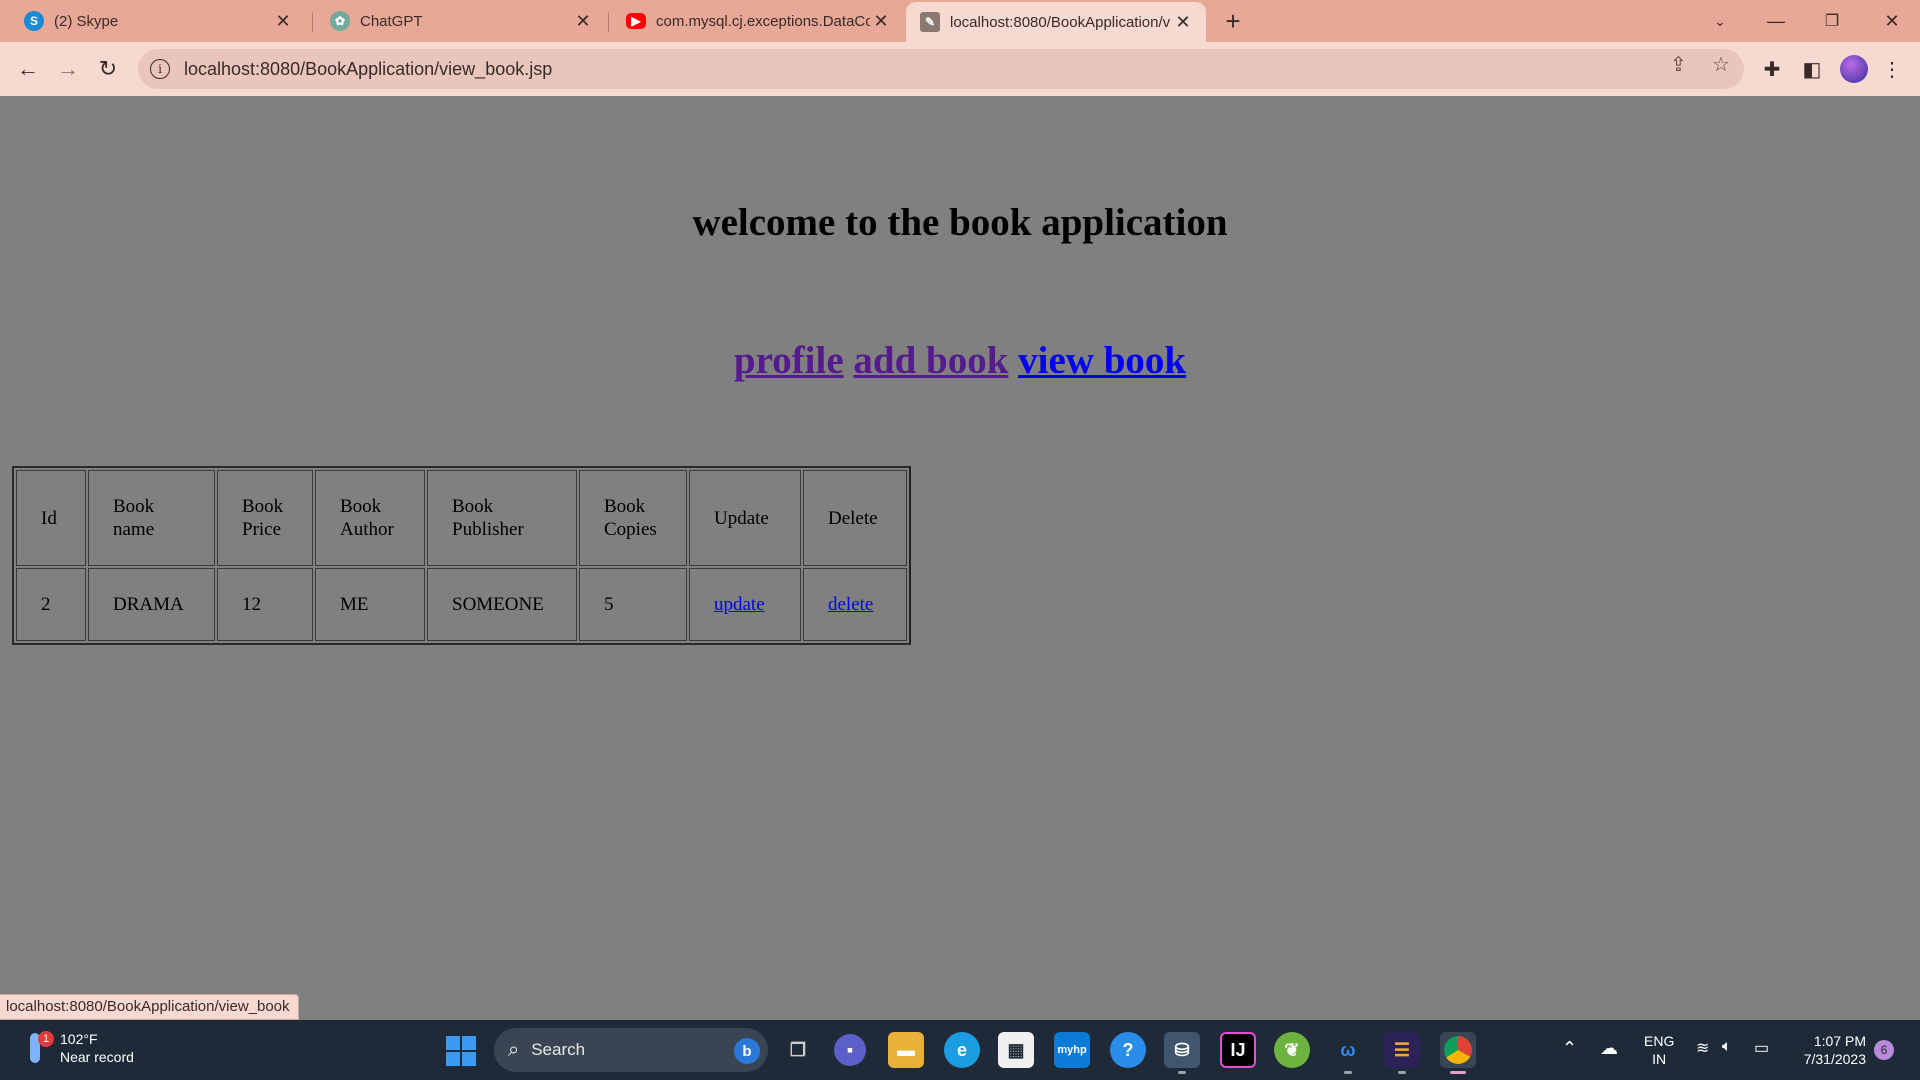 The width and height of the screenshot is (1920, 1080). What do you see at coordinates (1761, 1048) in the screenshot?
I see `battery-icon: ▭` at bounding box center [1761, 1048].